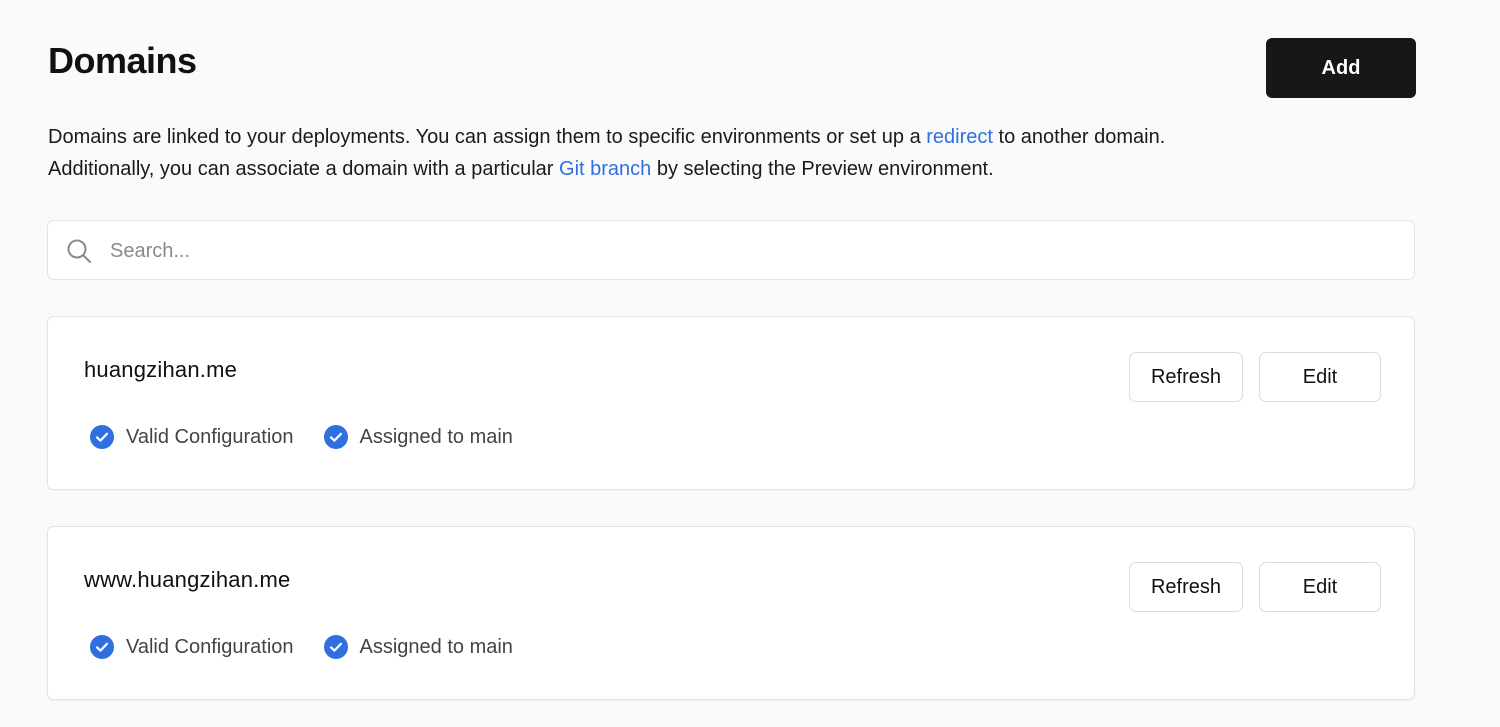 This screenshot has height=727, width=1500. Describe the element at coordinates (1079, 137) in the screenshot. I see `description-text: to another domain.` at that location.